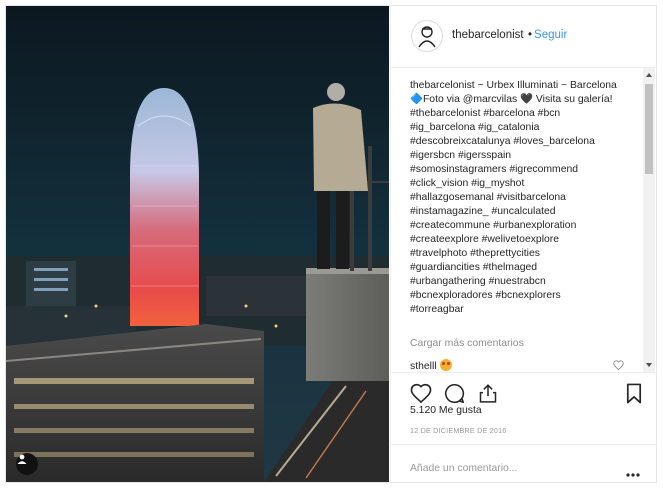 The height and width of the screenshot is (492, 663). Describe the element at coordinates (649, 365) in the screenshot. I see `scroll-down-arrow` at that location.